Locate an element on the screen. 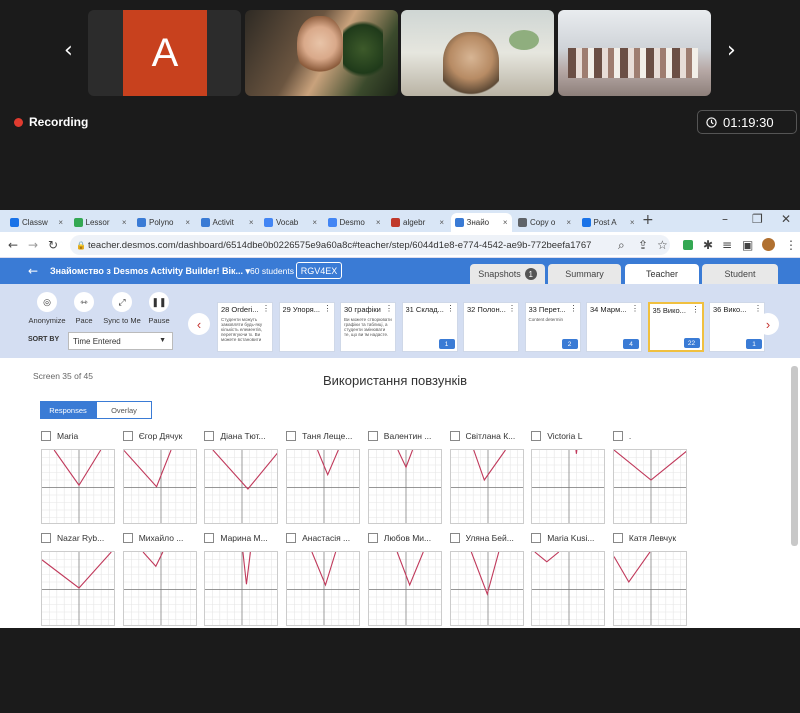 The width and height of the screenshot is (800, 713). browser-tab: Знайо × is located at coordinates (481, 222).